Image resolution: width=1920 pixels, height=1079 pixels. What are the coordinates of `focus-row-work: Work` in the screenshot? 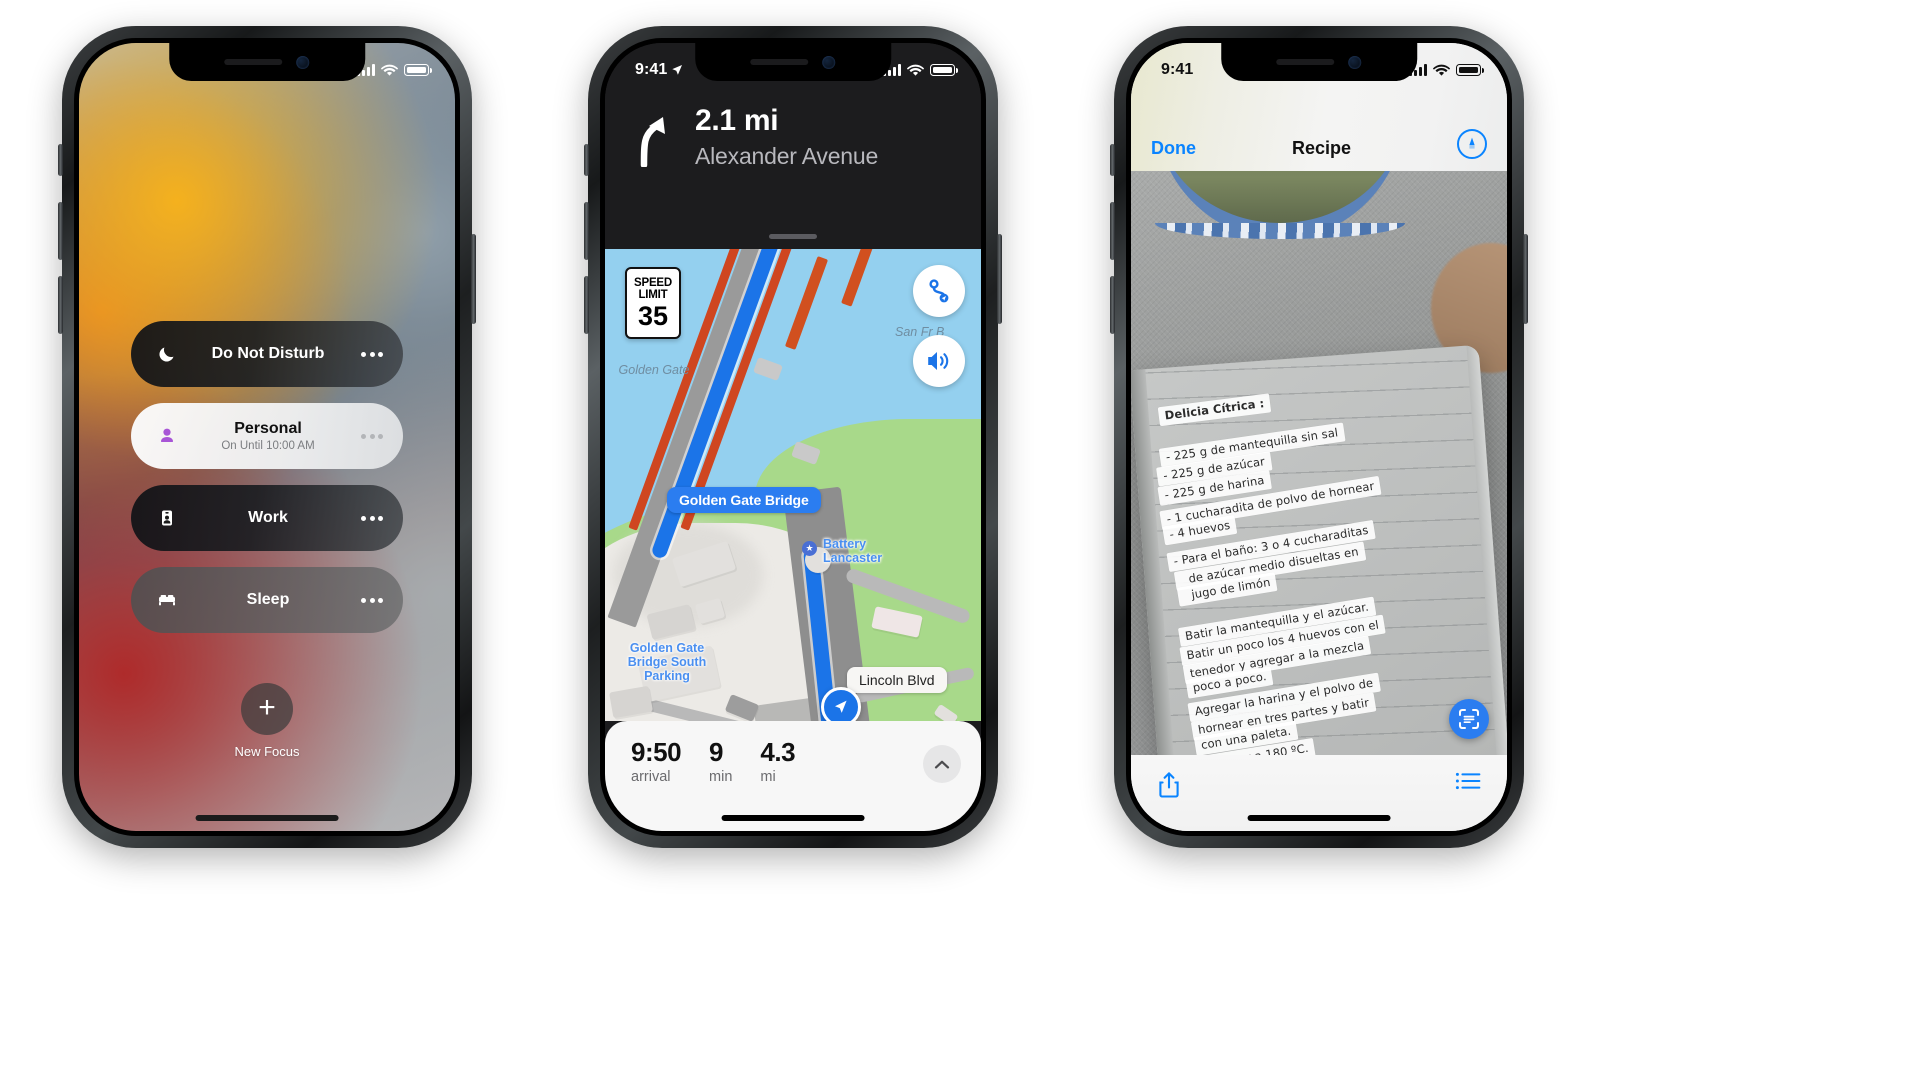 It's located at (267, 518).